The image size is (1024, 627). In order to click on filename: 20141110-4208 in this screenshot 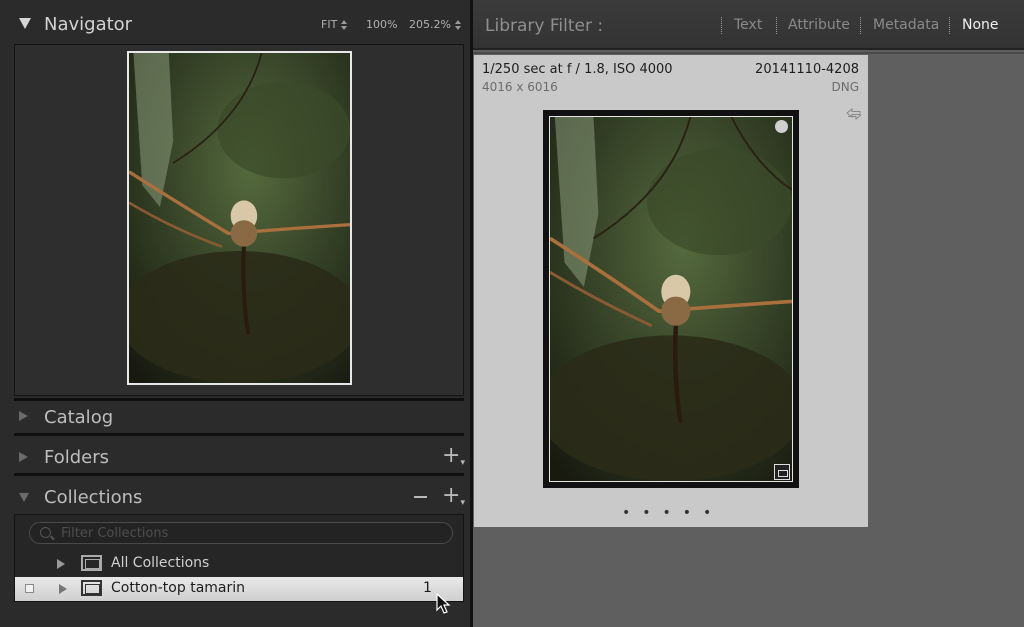, I will do `click(807, 69)`.